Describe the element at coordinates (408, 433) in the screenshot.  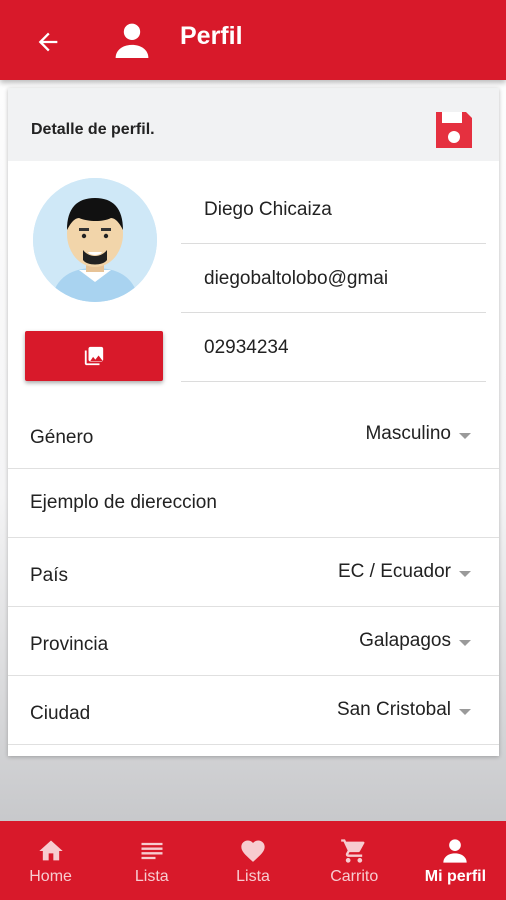
I see `gender-value: Masculino` at that location.